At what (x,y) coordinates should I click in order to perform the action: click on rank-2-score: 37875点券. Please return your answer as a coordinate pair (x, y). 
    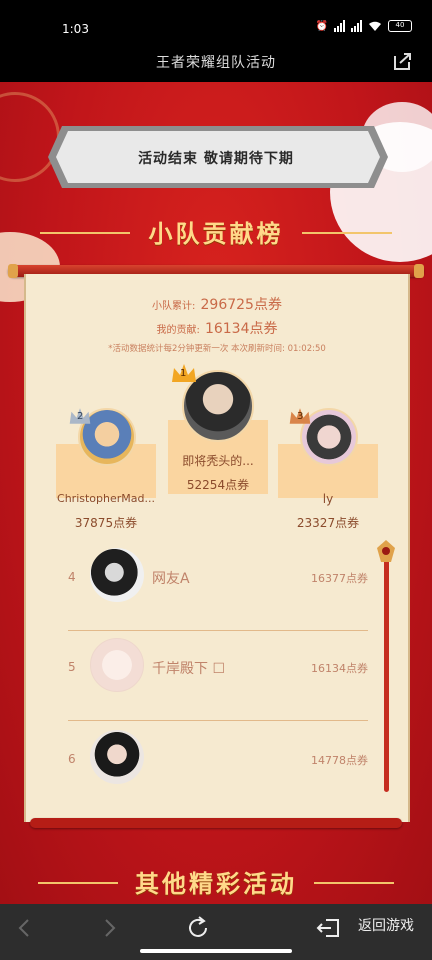
    Looking at the image, I should click on (106, 523).